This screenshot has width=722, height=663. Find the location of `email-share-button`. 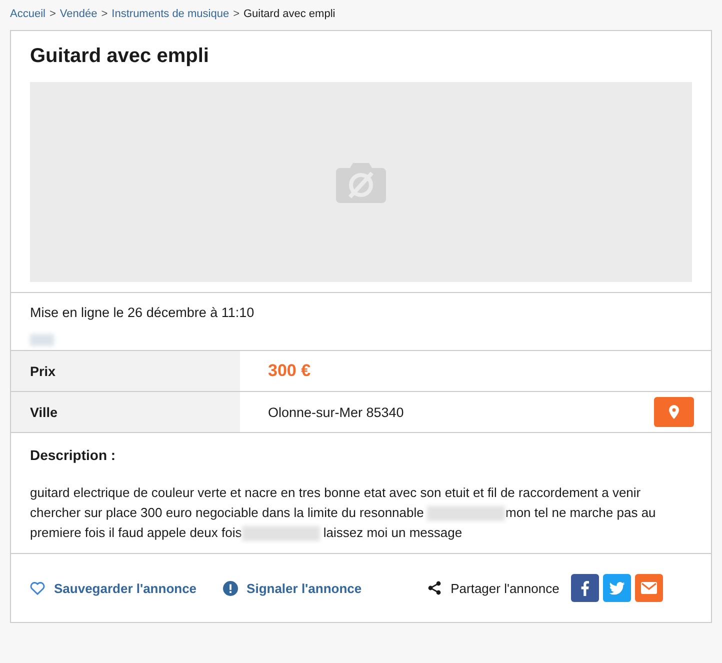

email-share-button is located at coordinates (649, 588).